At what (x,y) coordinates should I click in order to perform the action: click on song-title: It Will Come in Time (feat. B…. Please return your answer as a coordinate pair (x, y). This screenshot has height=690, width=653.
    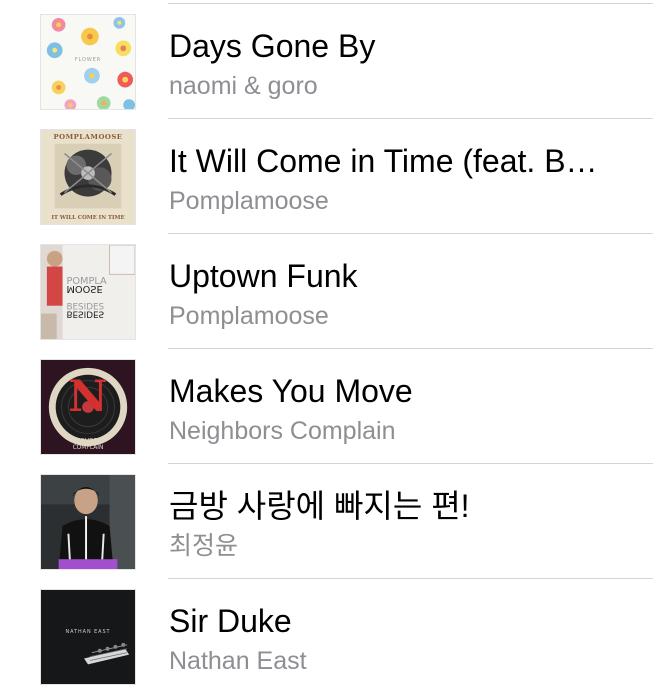
    Looking at the image, I should click on (383, 161).